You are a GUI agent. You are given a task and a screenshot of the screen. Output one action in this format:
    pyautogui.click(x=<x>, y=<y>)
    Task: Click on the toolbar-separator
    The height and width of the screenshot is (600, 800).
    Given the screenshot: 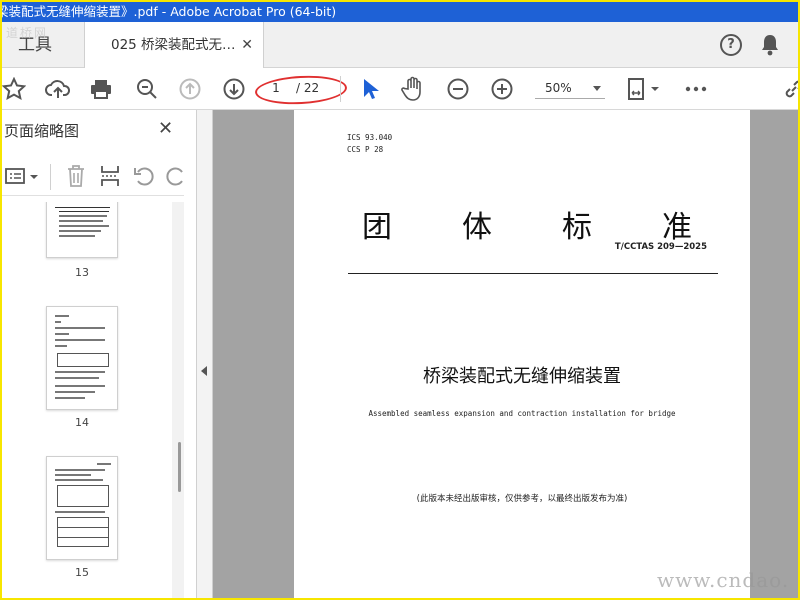 What is the action you would take?
    pyautogui.click(x=340, y=89)
    